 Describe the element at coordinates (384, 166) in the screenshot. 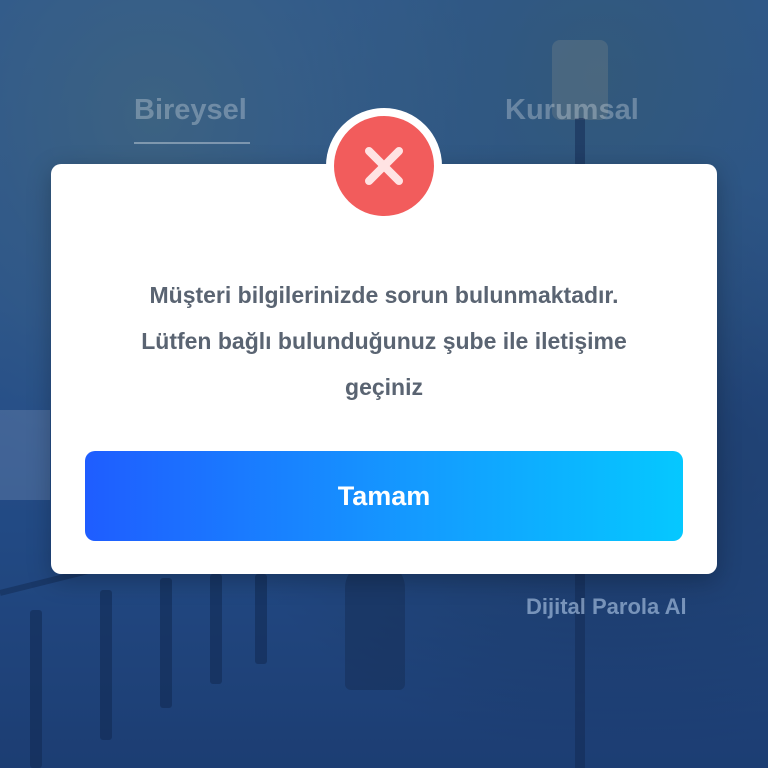

I see `error-x-icon` at that location.